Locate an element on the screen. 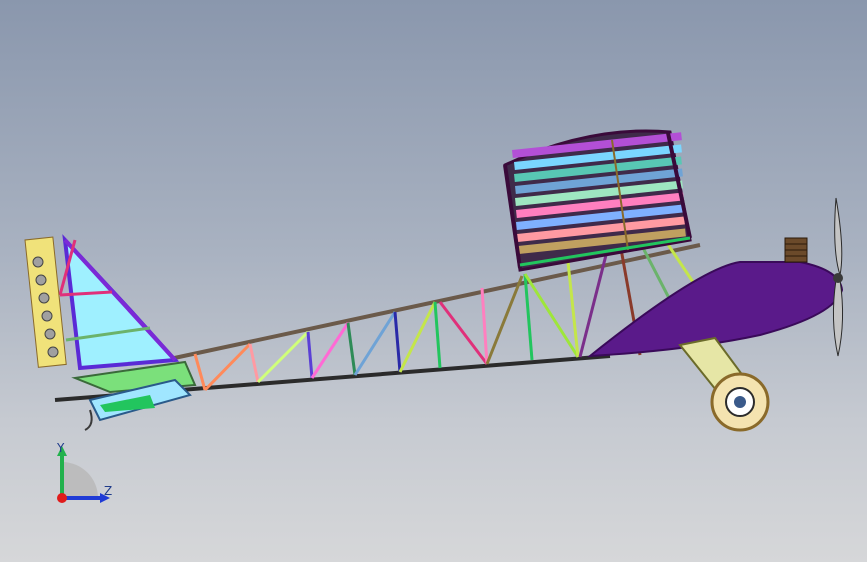 Image resolution: width=867 pixels, height=562 pixels. y-axis-label: Y is located at coordinates (60, 448).